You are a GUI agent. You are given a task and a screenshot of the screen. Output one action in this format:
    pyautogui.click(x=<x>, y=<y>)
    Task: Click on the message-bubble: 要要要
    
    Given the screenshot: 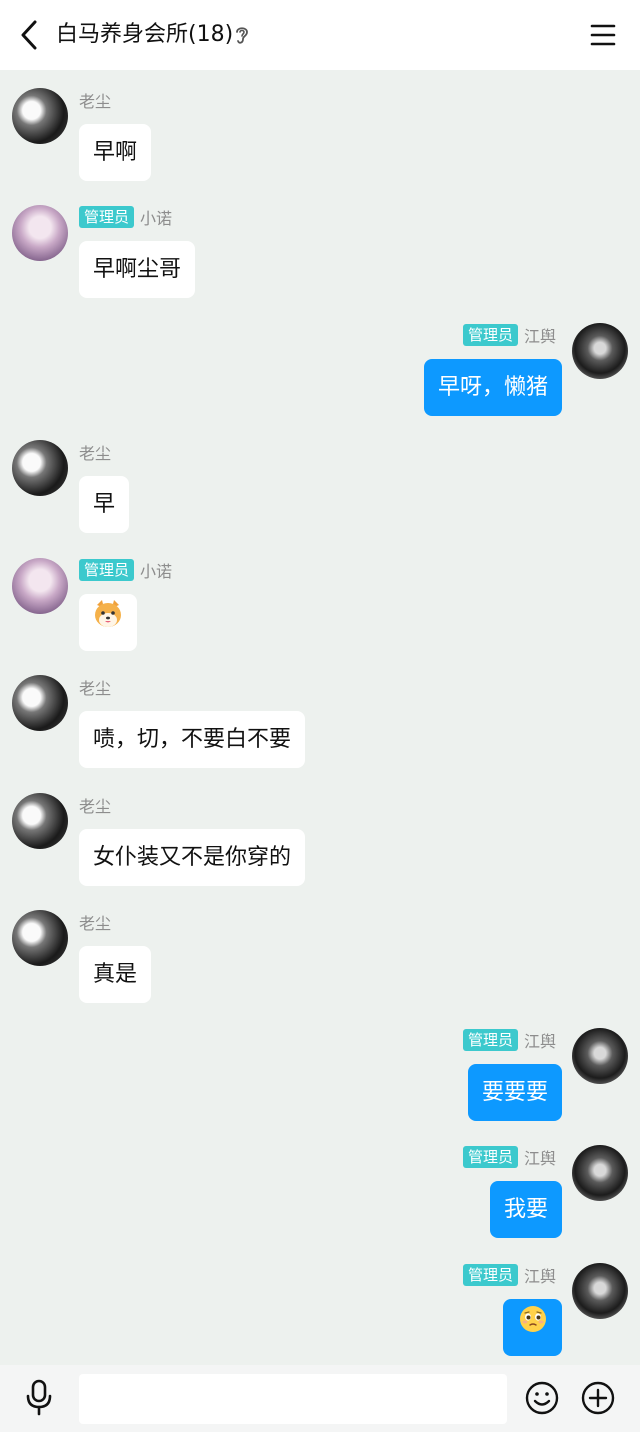 What is the action you would take?
    pyautogui.click(x=514, y=1092)
    